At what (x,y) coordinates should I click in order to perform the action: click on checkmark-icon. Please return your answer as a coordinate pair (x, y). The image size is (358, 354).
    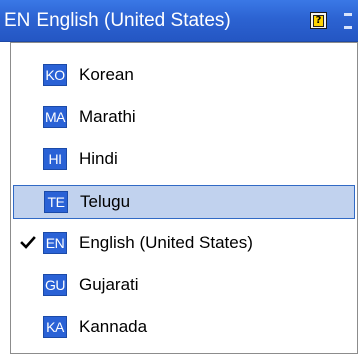
    Looking at the image, I should click on (28, 242).